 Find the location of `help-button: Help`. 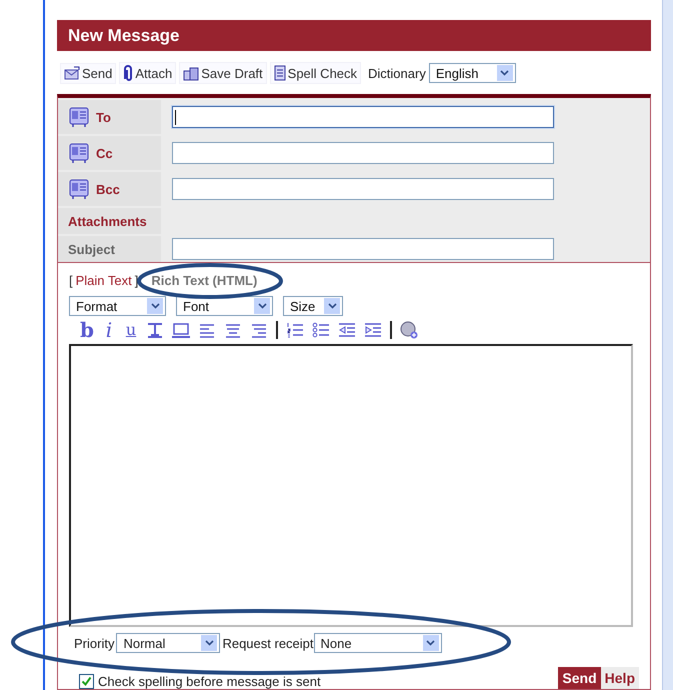

help-button: Help is located at coordinates (619, 678).